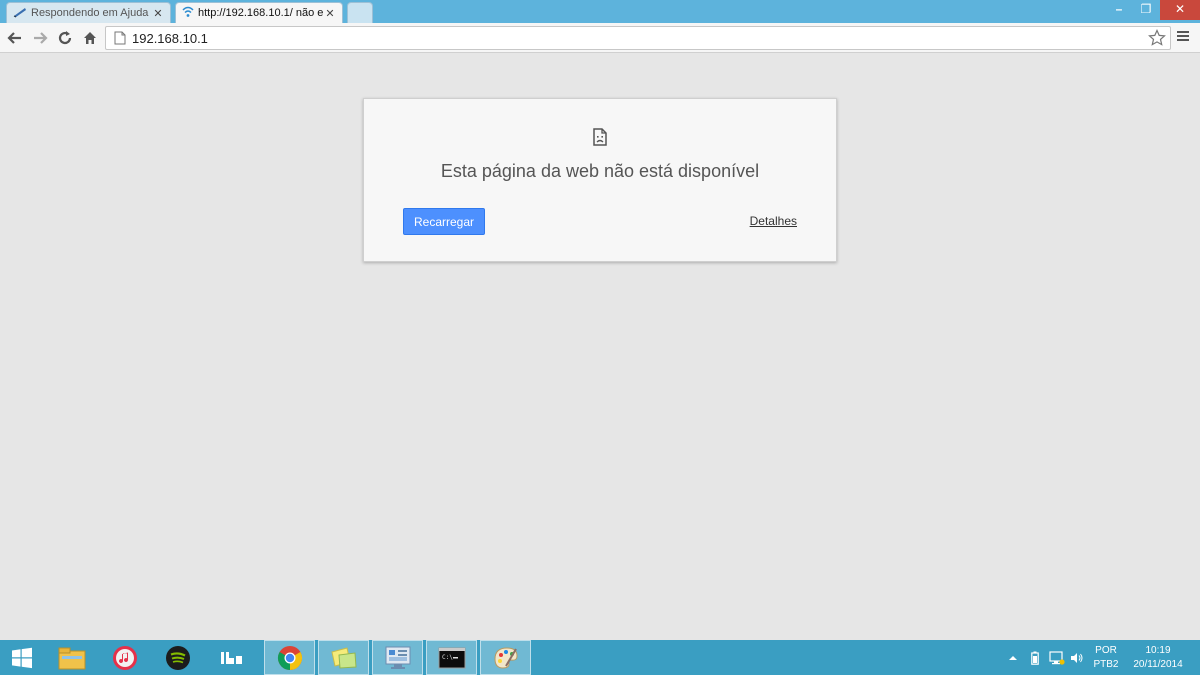 This screenshot has height=675, width=1200. Describe the element at coordinates (1146, 10) in the screenshot. I see `maximize-icon: ❐` at that location.